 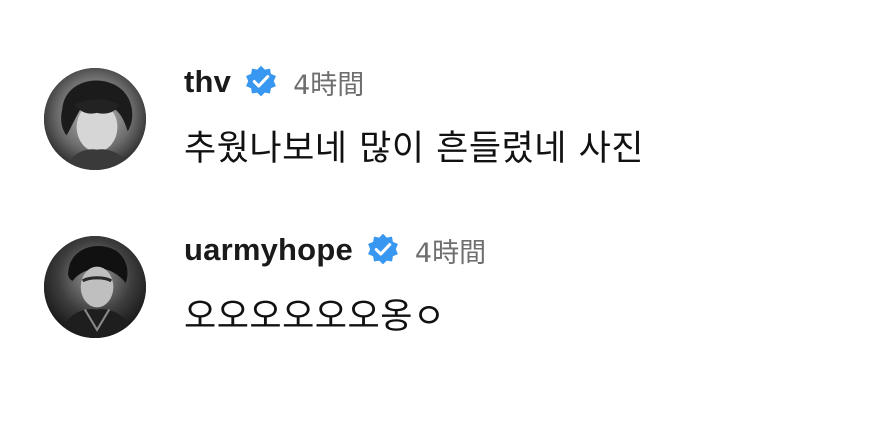 I want to click on username: uarmyhope, so click(x=268, y=250).